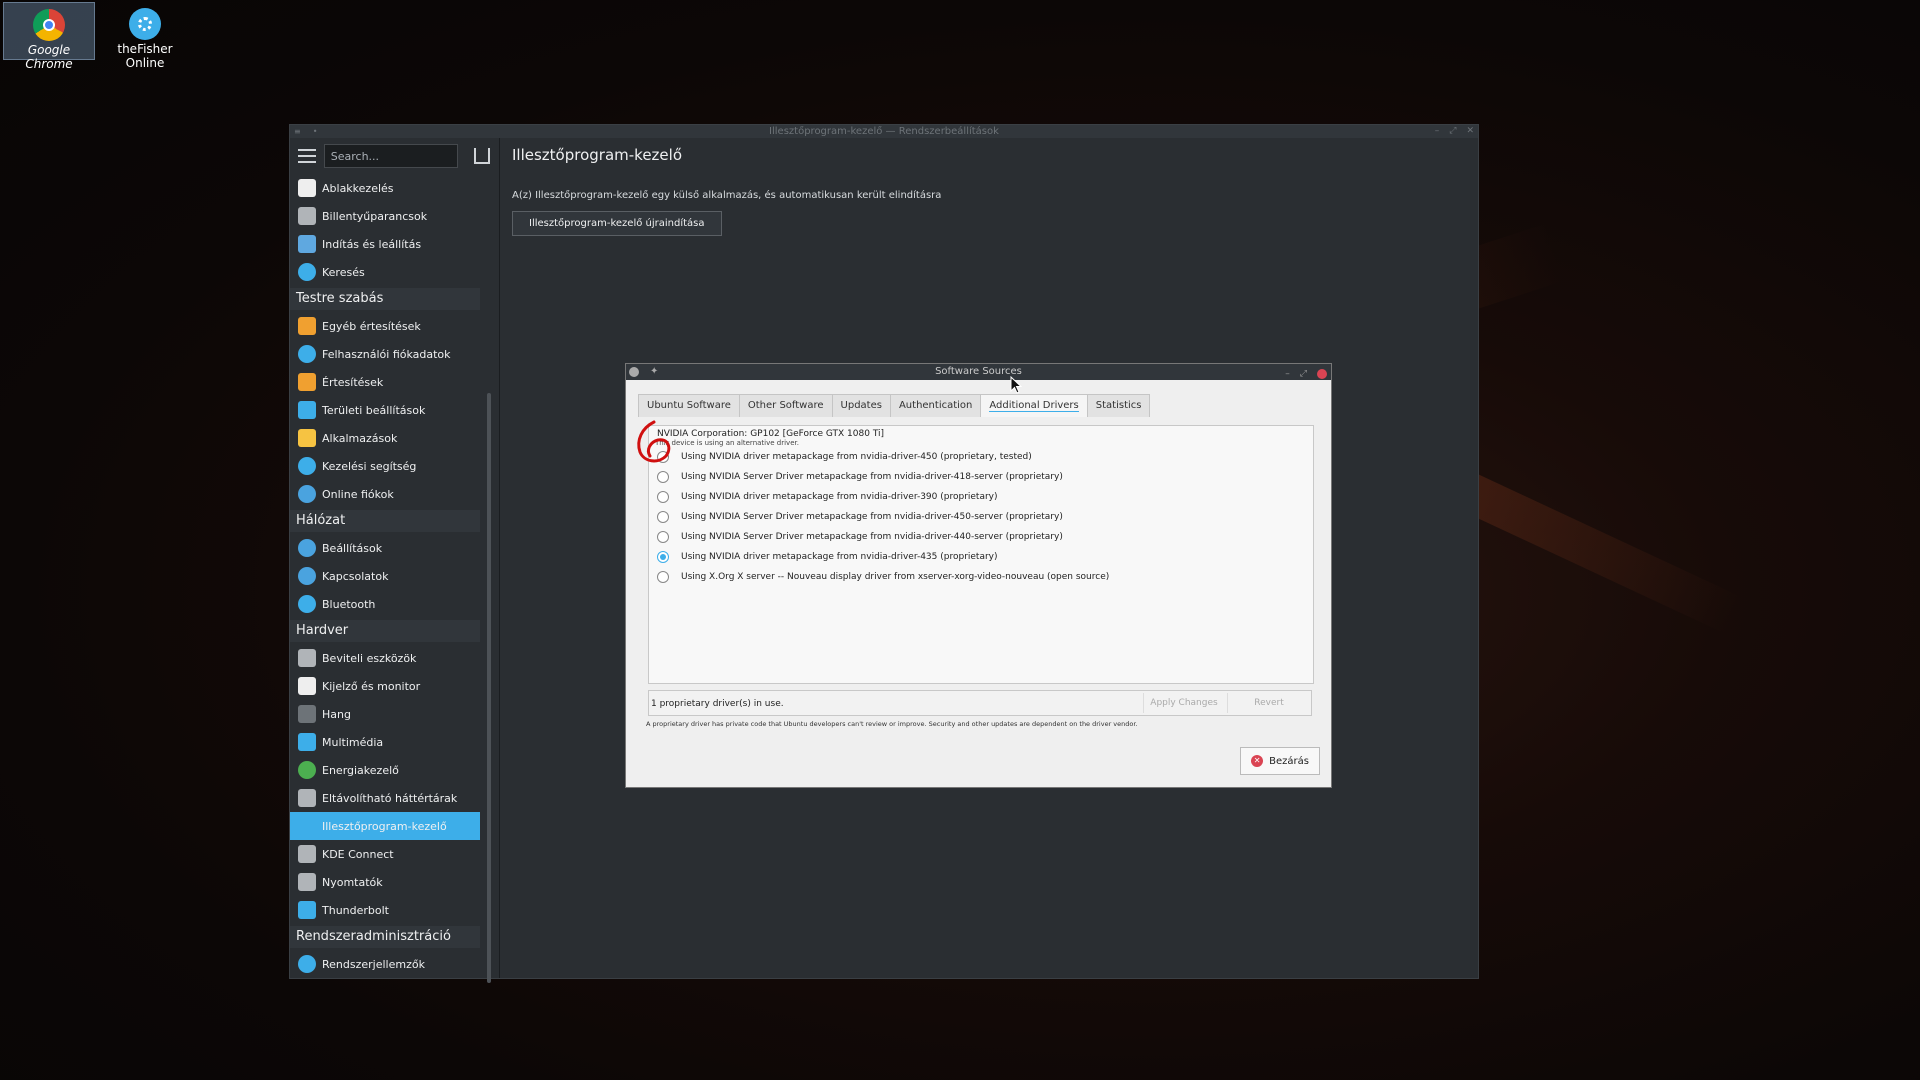 This screenshot has width=1920, height=1080. What do you see at coordinates (307, 382) in the screenshot?
I see `bell-icon` at bounding box center [307, 382].